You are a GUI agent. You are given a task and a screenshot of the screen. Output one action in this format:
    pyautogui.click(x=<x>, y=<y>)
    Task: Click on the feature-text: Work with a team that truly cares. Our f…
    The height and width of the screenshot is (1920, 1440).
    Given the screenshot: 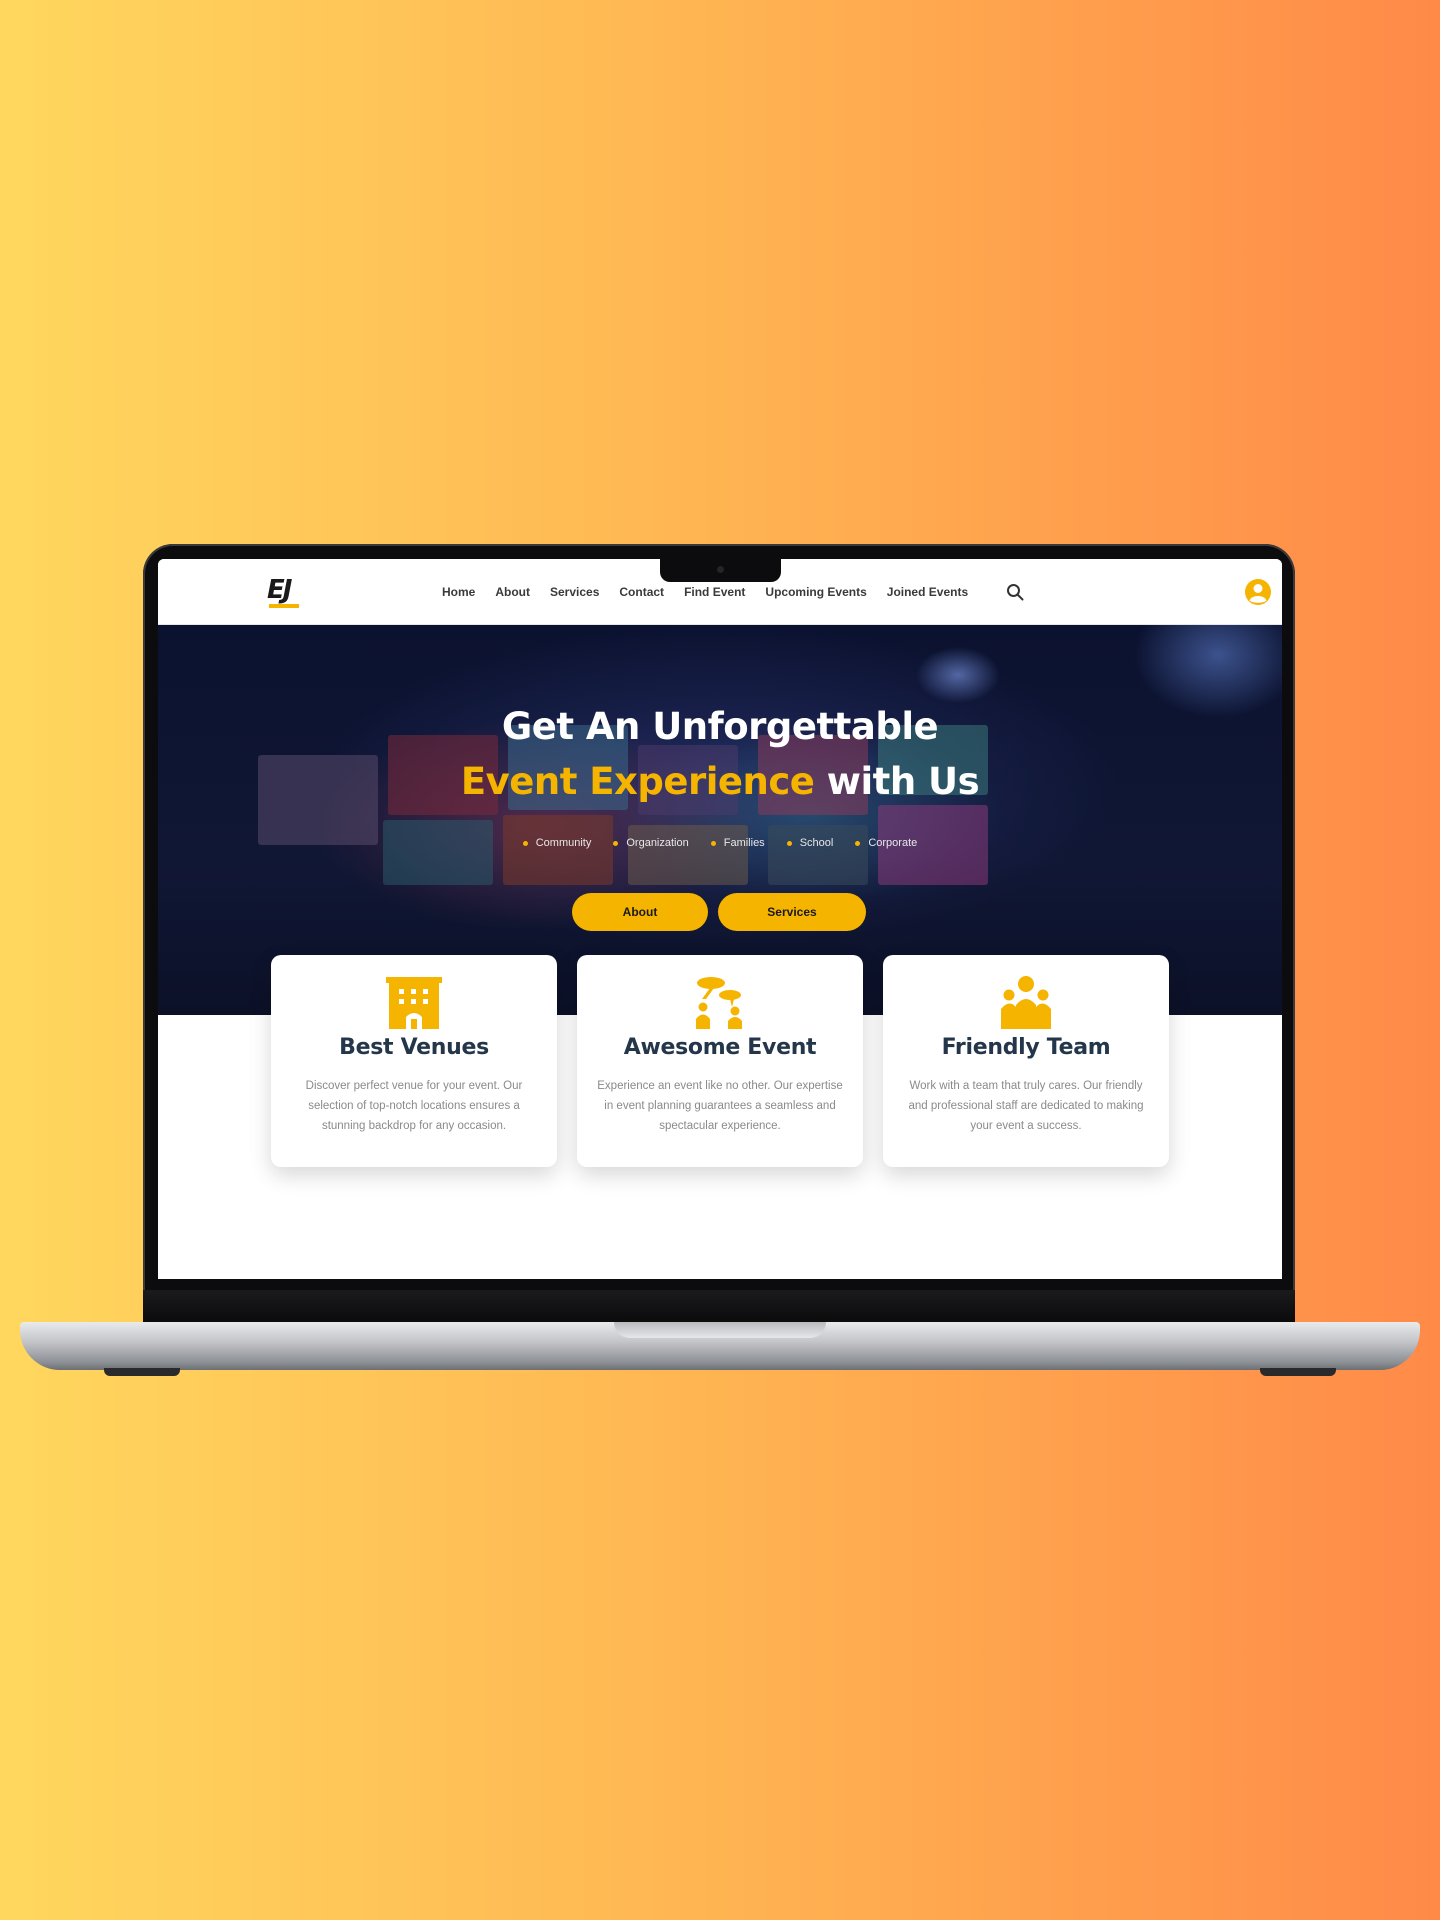 What is the action you would take?
    pyautogui.click(x=1026, y=1106)
    